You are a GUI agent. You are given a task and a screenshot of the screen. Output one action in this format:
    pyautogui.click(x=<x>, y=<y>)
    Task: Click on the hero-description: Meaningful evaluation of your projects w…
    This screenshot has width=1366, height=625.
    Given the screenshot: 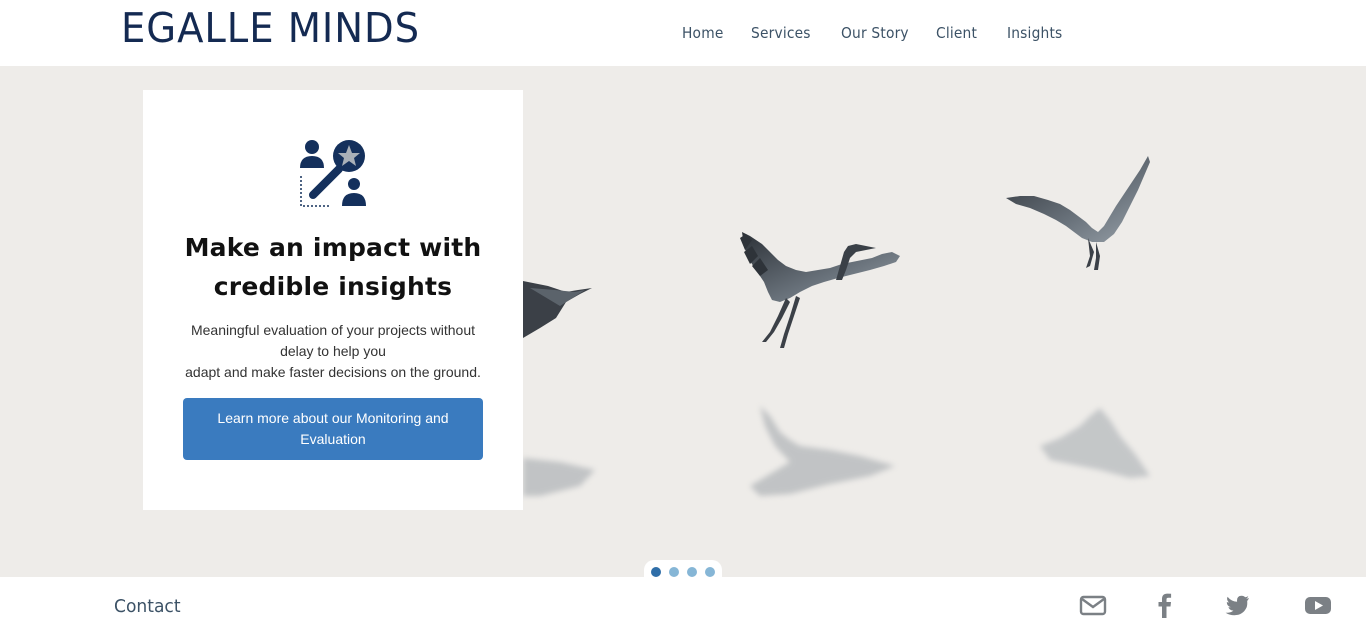 What is the action you would take?
    pyautogui.click(x=333, y=351)
    